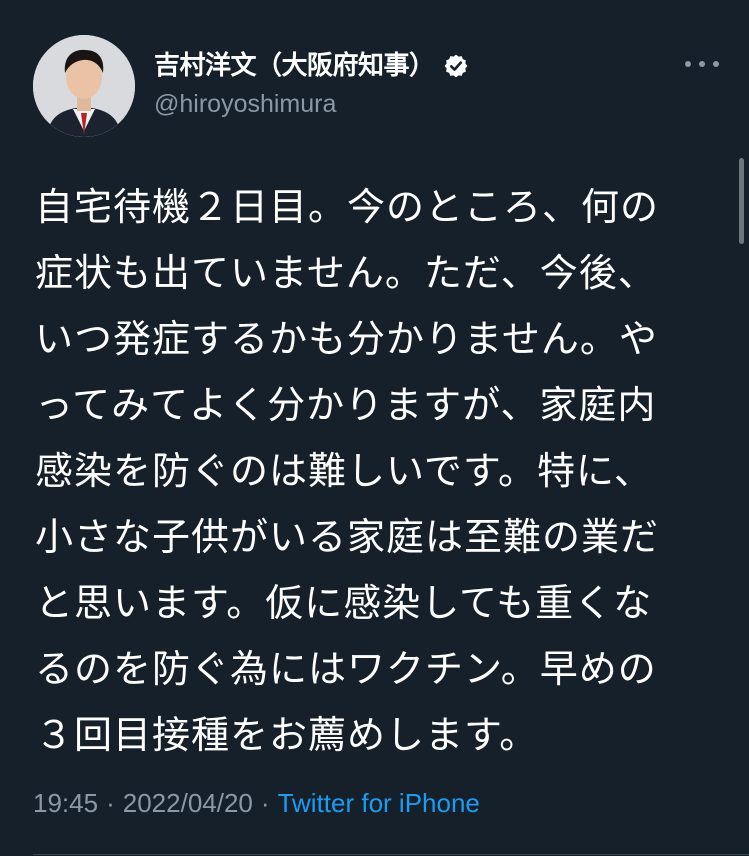 Image resolution: width=749 pixels, height=856 pixels. What do you see at coordinates (188, 803) in the screenshot?
I see `tweet-date: 2022/04/20` at bounding box center [188, 803].